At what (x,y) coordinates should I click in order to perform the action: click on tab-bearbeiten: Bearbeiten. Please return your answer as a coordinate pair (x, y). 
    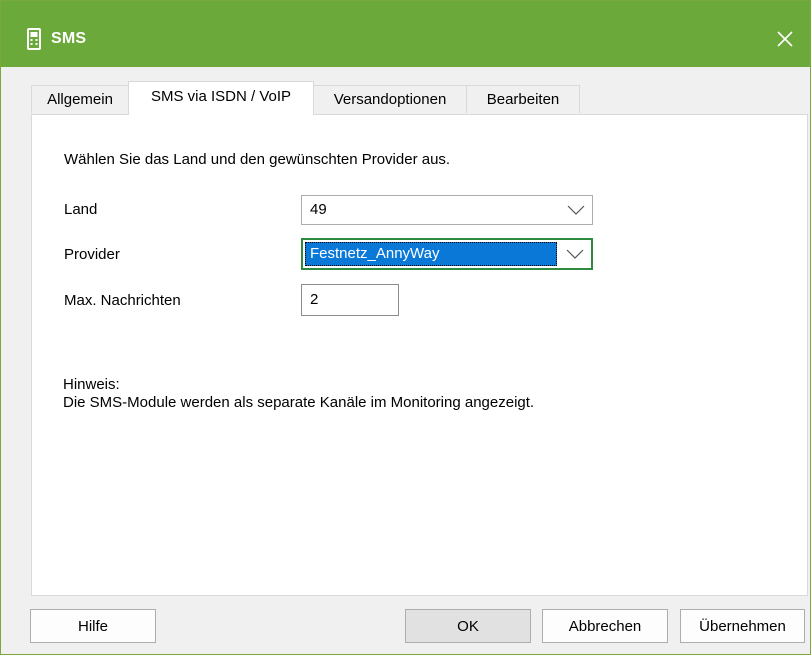
    Looking at the image, I should click on (523, 99).